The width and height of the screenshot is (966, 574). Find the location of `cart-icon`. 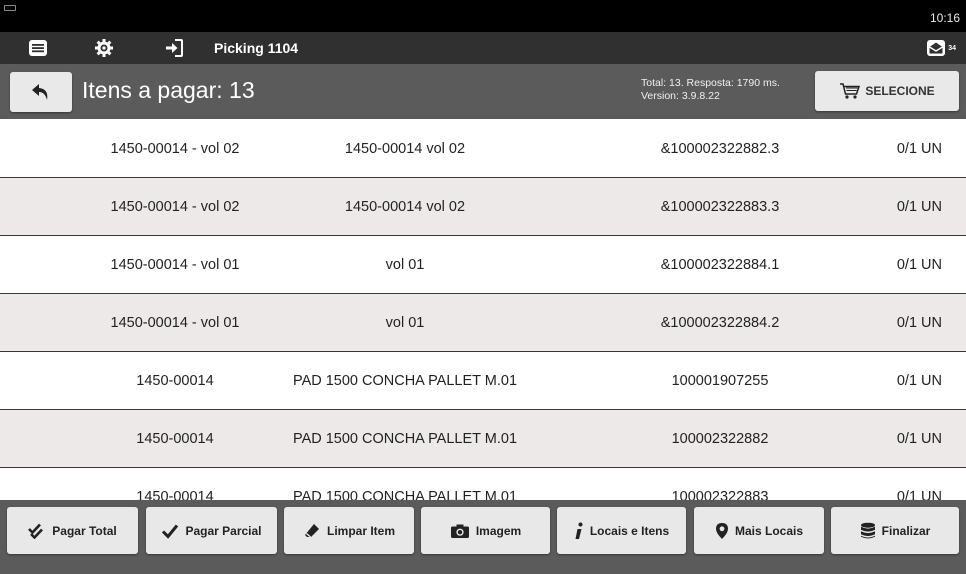

cart-icon is located at coordinates (850, 91).